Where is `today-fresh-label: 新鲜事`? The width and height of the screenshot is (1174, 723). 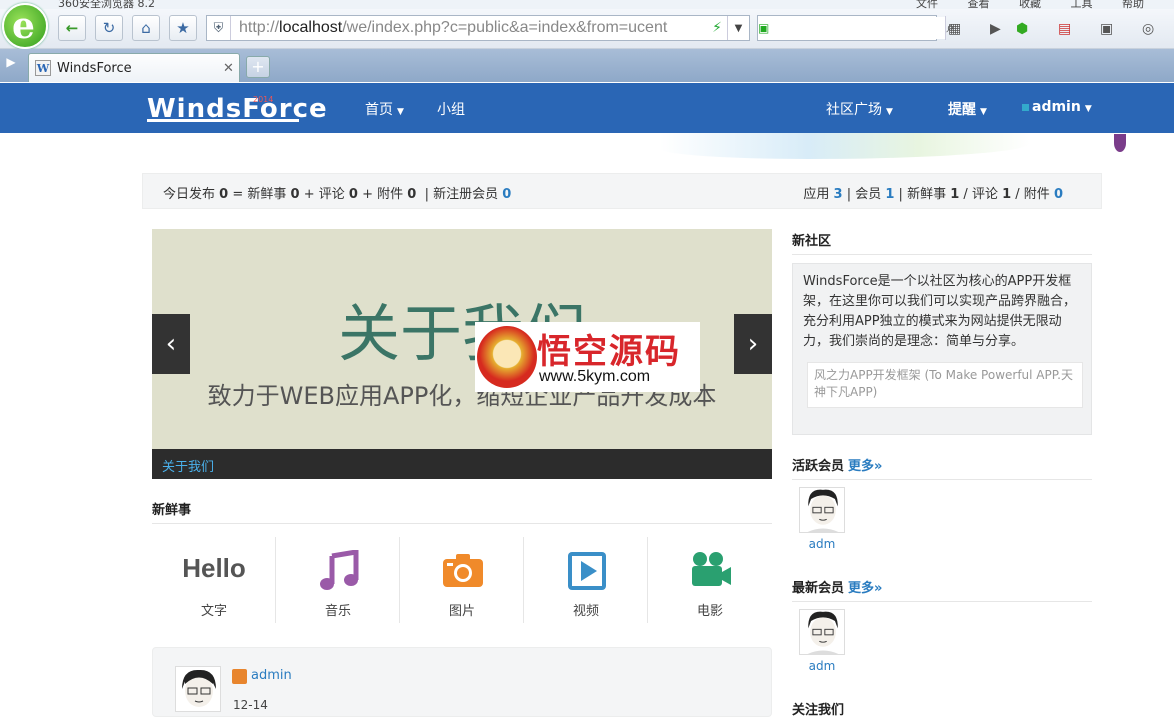 today-fresh-label: 新鲜事 is located at coordinates (267, 194).